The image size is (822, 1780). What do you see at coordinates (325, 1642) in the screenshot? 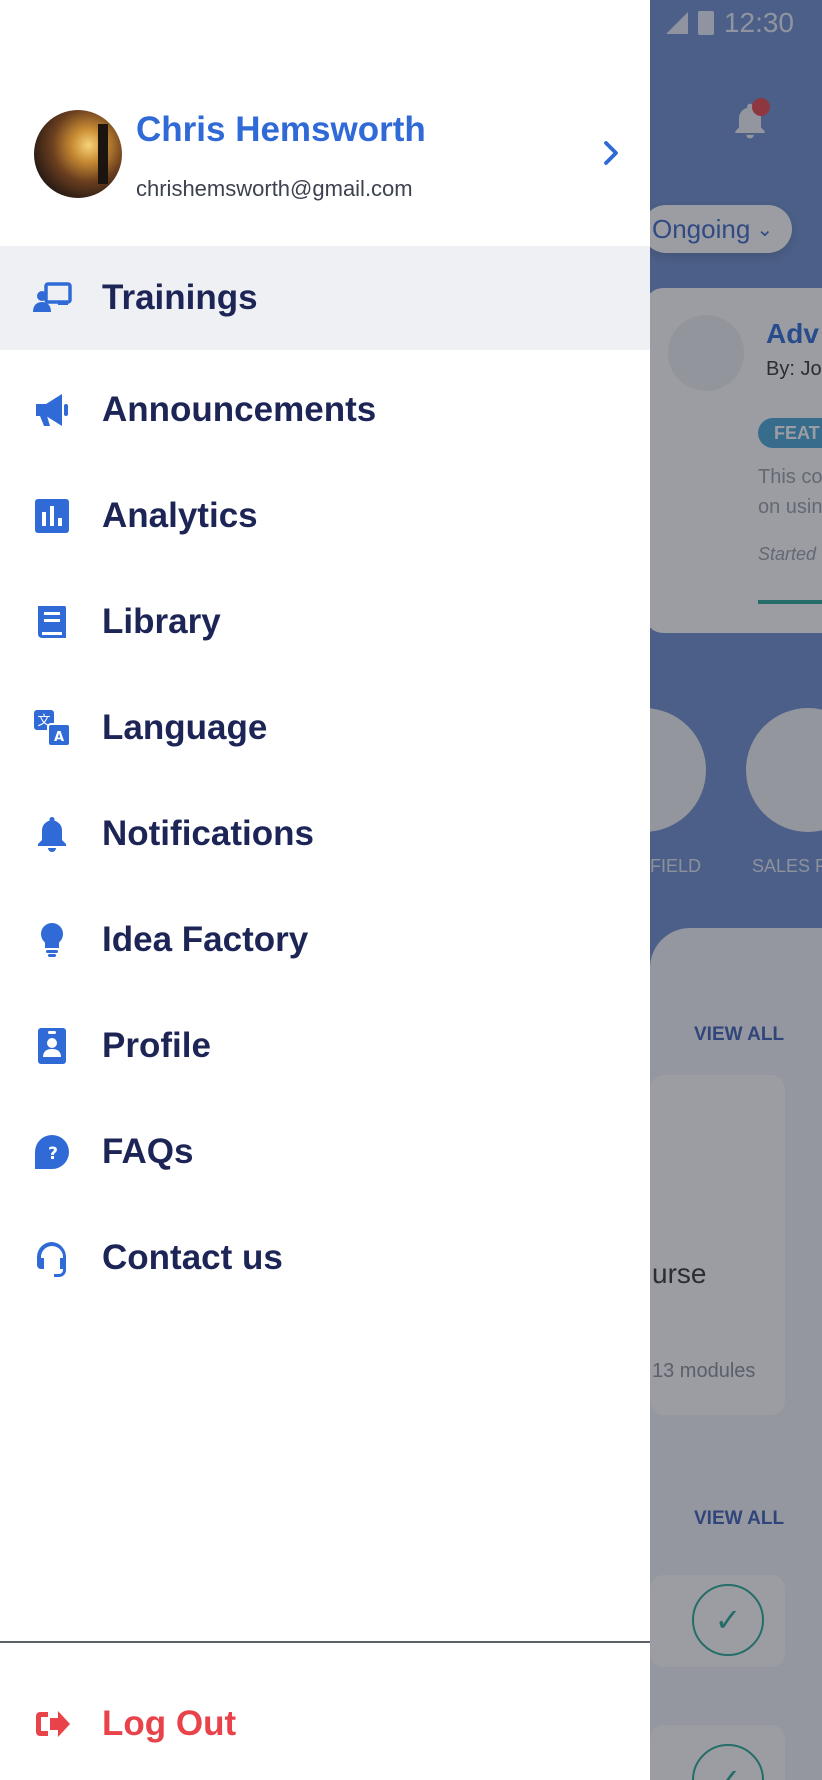
I see `divider` at bounding box center [325, 1642].